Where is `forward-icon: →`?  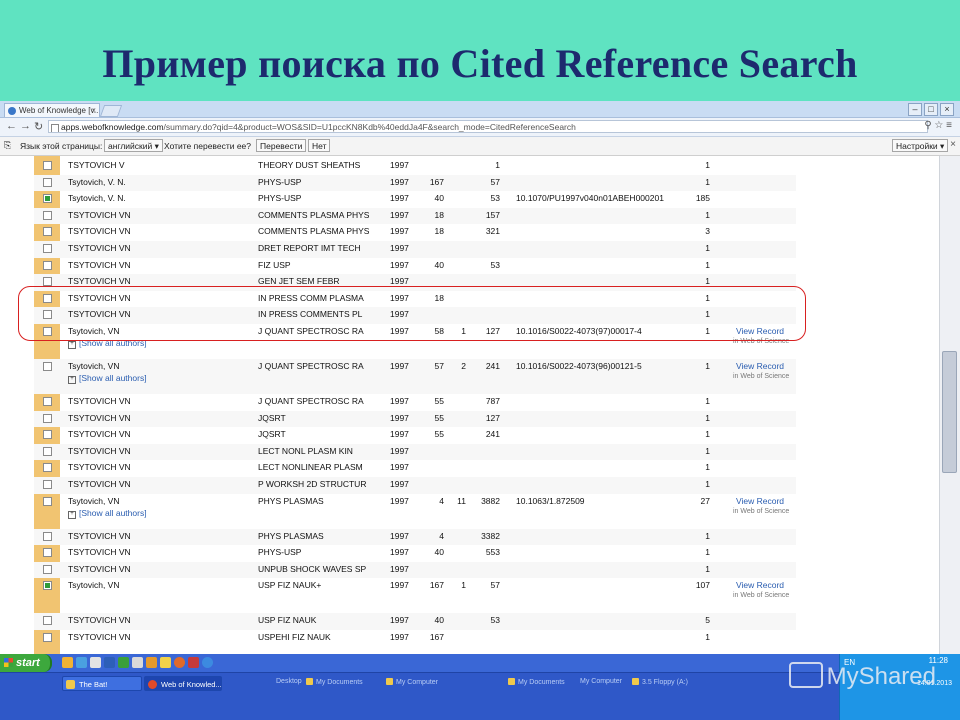 forward-icon: → is located at coordinates (25, 126).